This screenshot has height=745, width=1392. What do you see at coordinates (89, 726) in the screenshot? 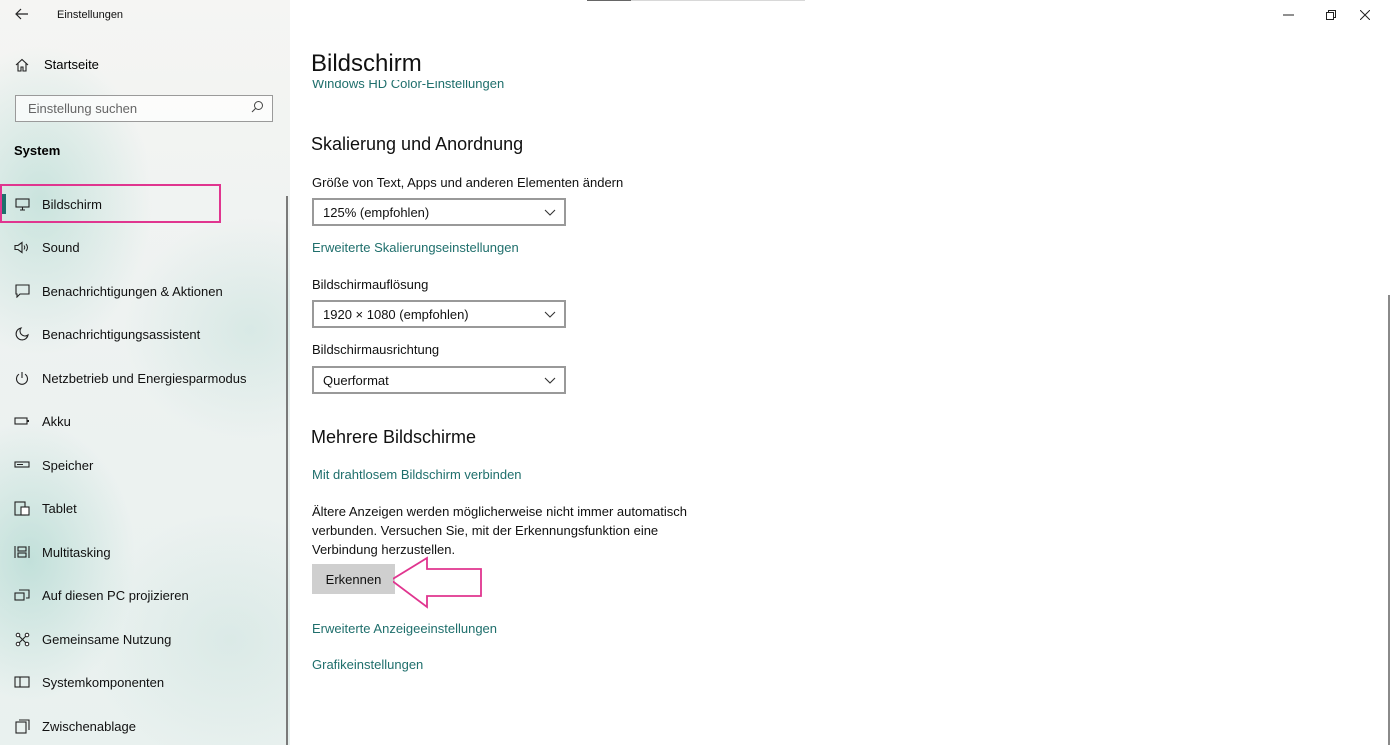
I see `sidebar-item-label: Zwischenablage` at bounding box center [89, 726].